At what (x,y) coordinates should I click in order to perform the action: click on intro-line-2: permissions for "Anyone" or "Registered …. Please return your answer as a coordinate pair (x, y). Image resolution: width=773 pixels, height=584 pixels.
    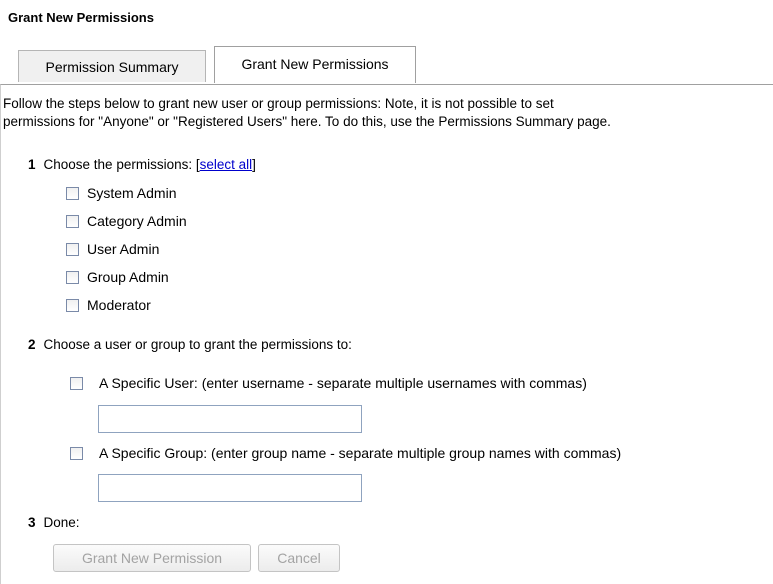
    Looking at the image, I should click on (307, 121).